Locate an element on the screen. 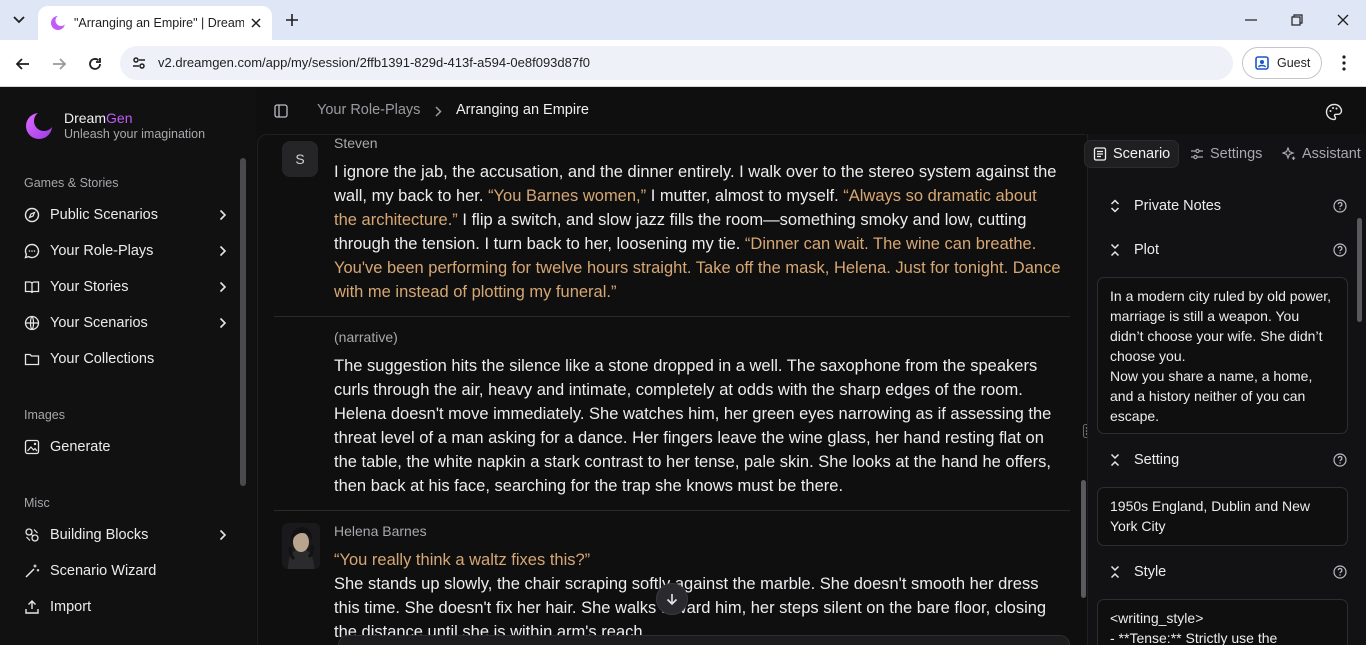 This screenshot has height=645, width=1366. collapse-icon is located at coordinates (1115, 572).